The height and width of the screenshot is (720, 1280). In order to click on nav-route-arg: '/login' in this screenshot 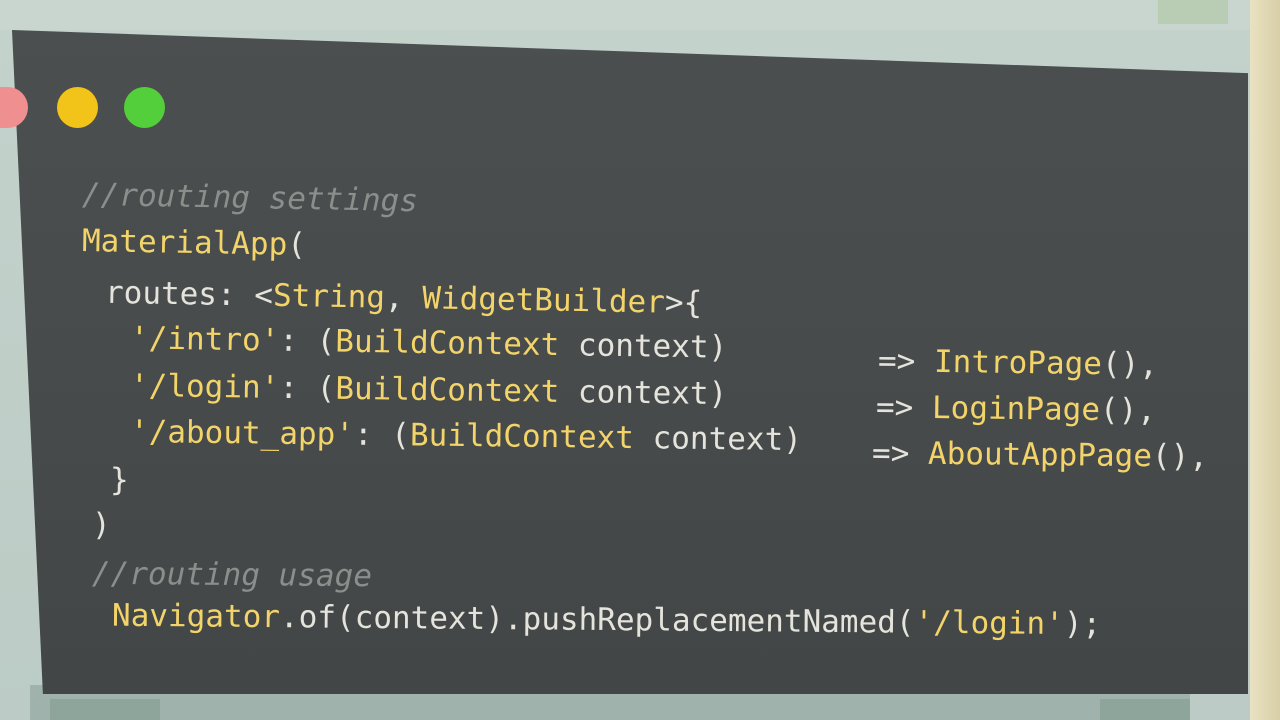, I will do `click(989, 623)`.